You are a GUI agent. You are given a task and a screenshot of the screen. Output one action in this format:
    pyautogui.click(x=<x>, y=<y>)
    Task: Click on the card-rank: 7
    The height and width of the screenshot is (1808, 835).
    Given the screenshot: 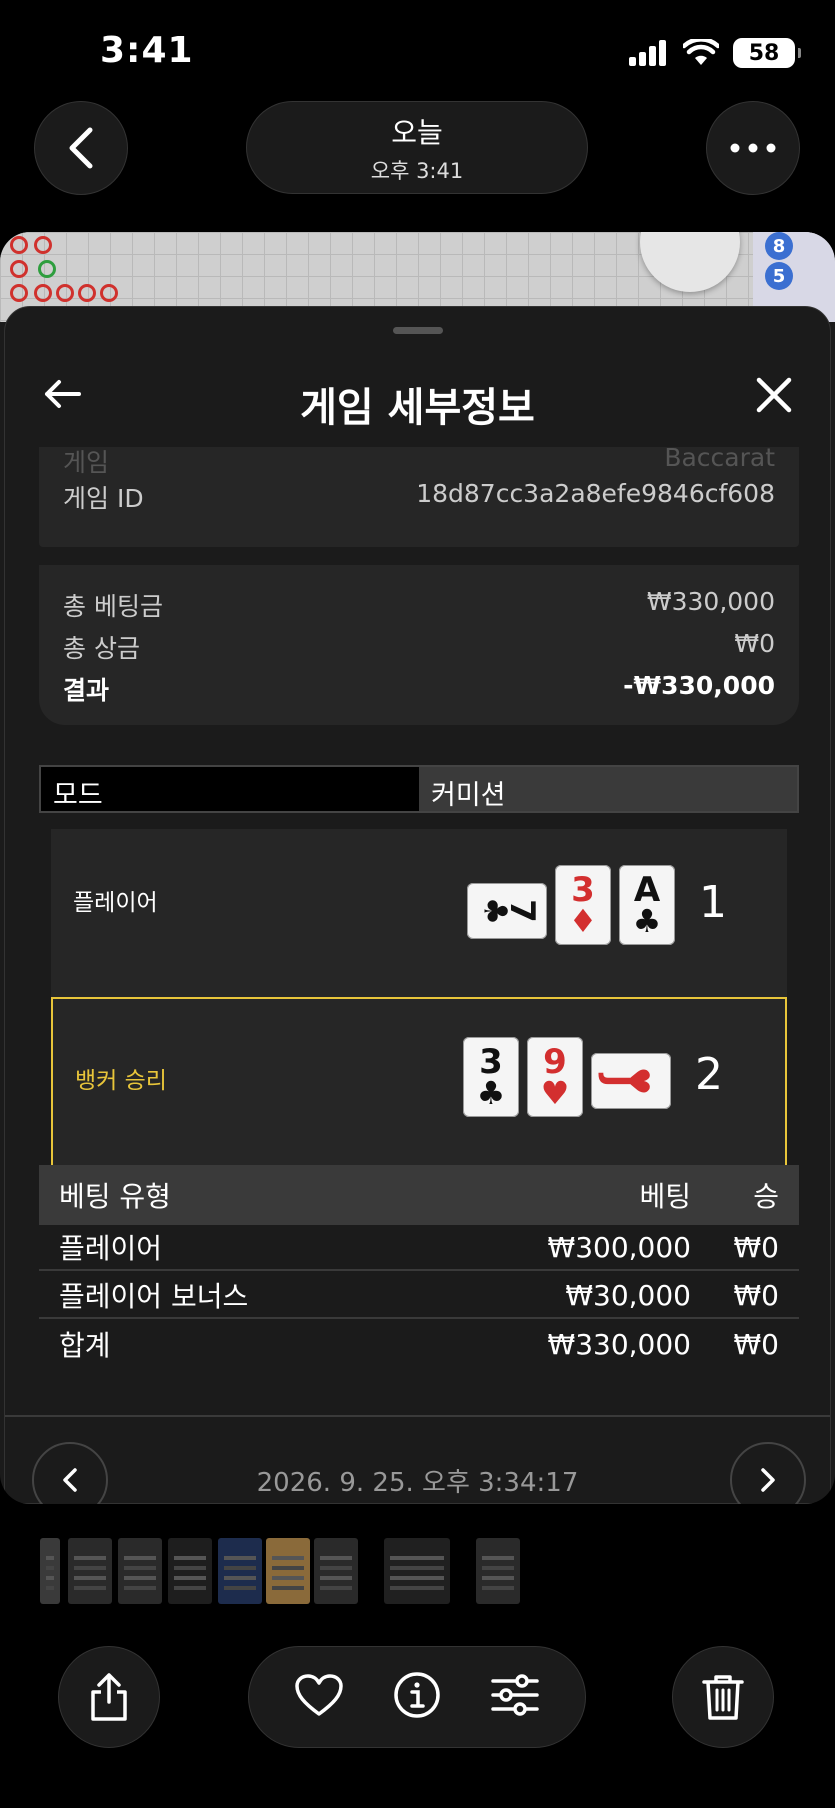 What is the action you would take?
    pyautogui.click(x=521, y=911)
    